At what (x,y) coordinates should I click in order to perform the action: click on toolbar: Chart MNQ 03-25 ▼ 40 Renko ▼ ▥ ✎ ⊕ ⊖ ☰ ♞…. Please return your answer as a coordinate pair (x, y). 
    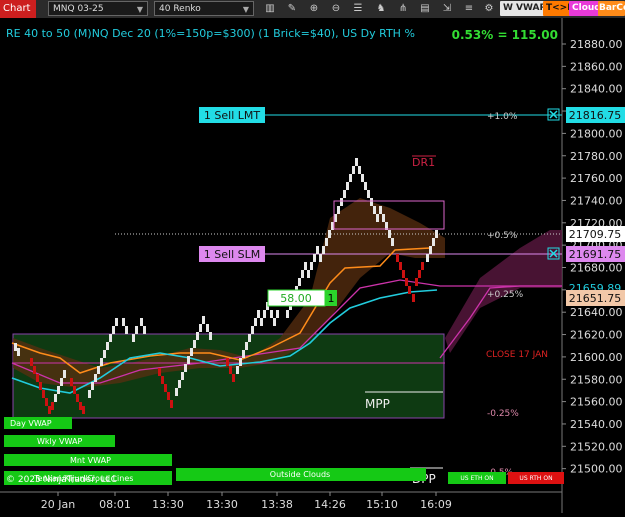
    Looking at the image, I should click on (312, 9).